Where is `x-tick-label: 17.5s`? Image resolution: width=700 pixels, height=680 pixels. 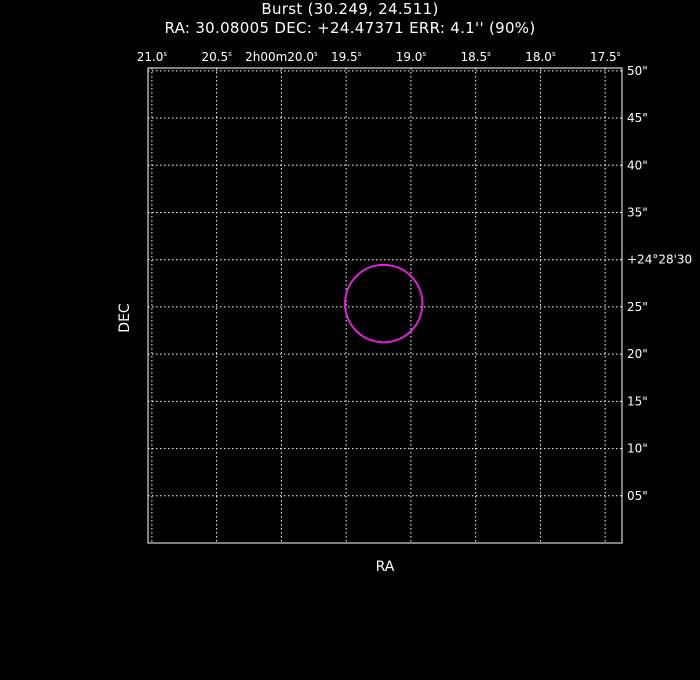 x-tick-label: 17.5s is located at coordinates (605, 57).